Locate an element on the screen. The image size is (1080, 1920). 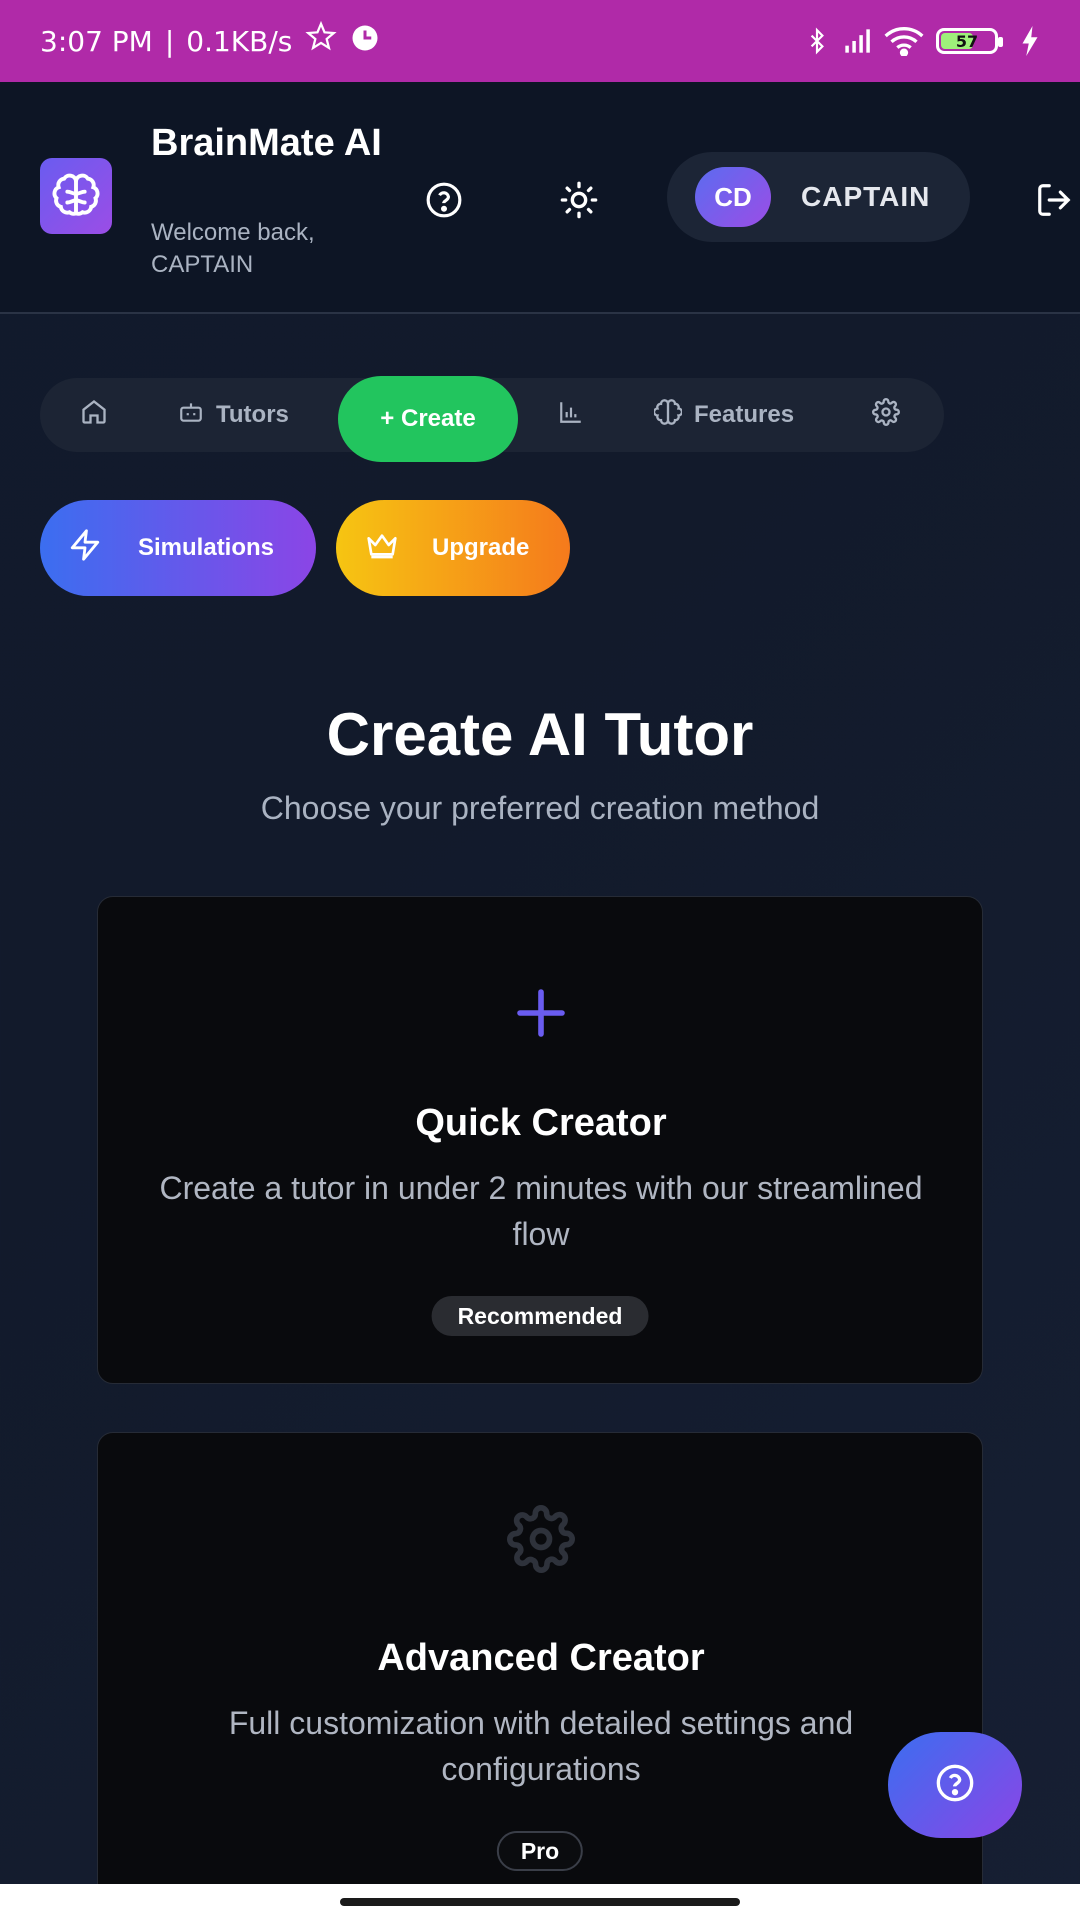
signal-icon is located at coordinates (857, 41).